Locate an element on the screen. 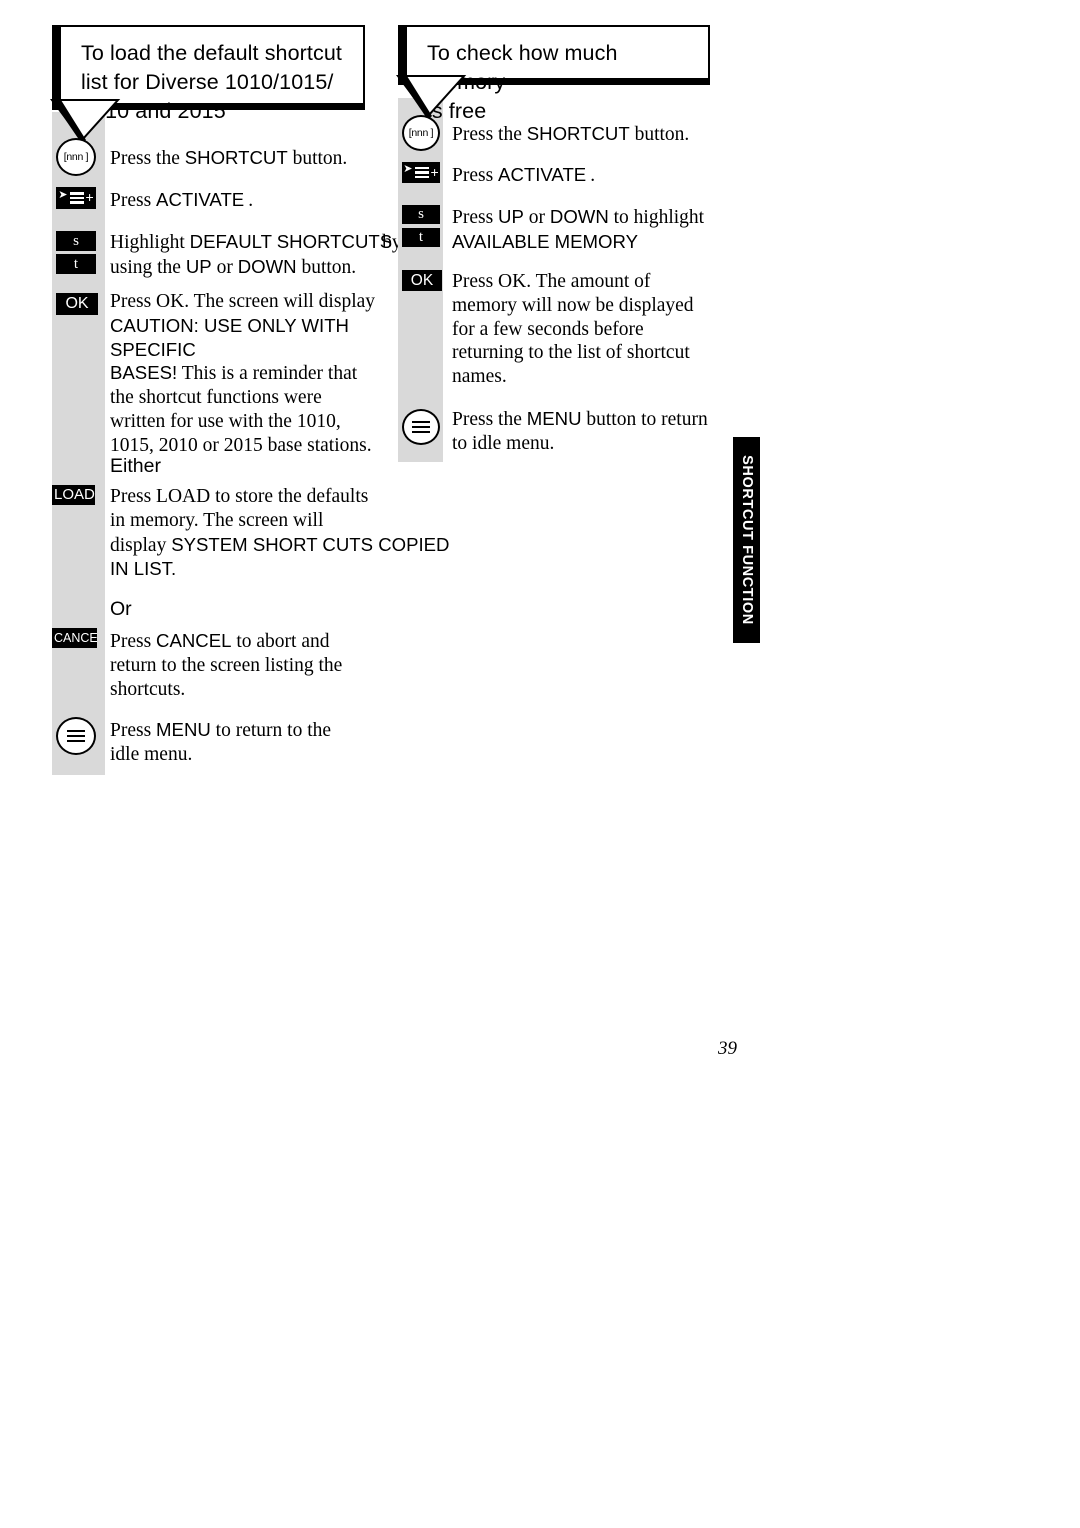 Image resolution: width=1080 pixels, height=1528 pixels. callout-line-3: 2010 and 2015 is located at coordinates (153, 111).